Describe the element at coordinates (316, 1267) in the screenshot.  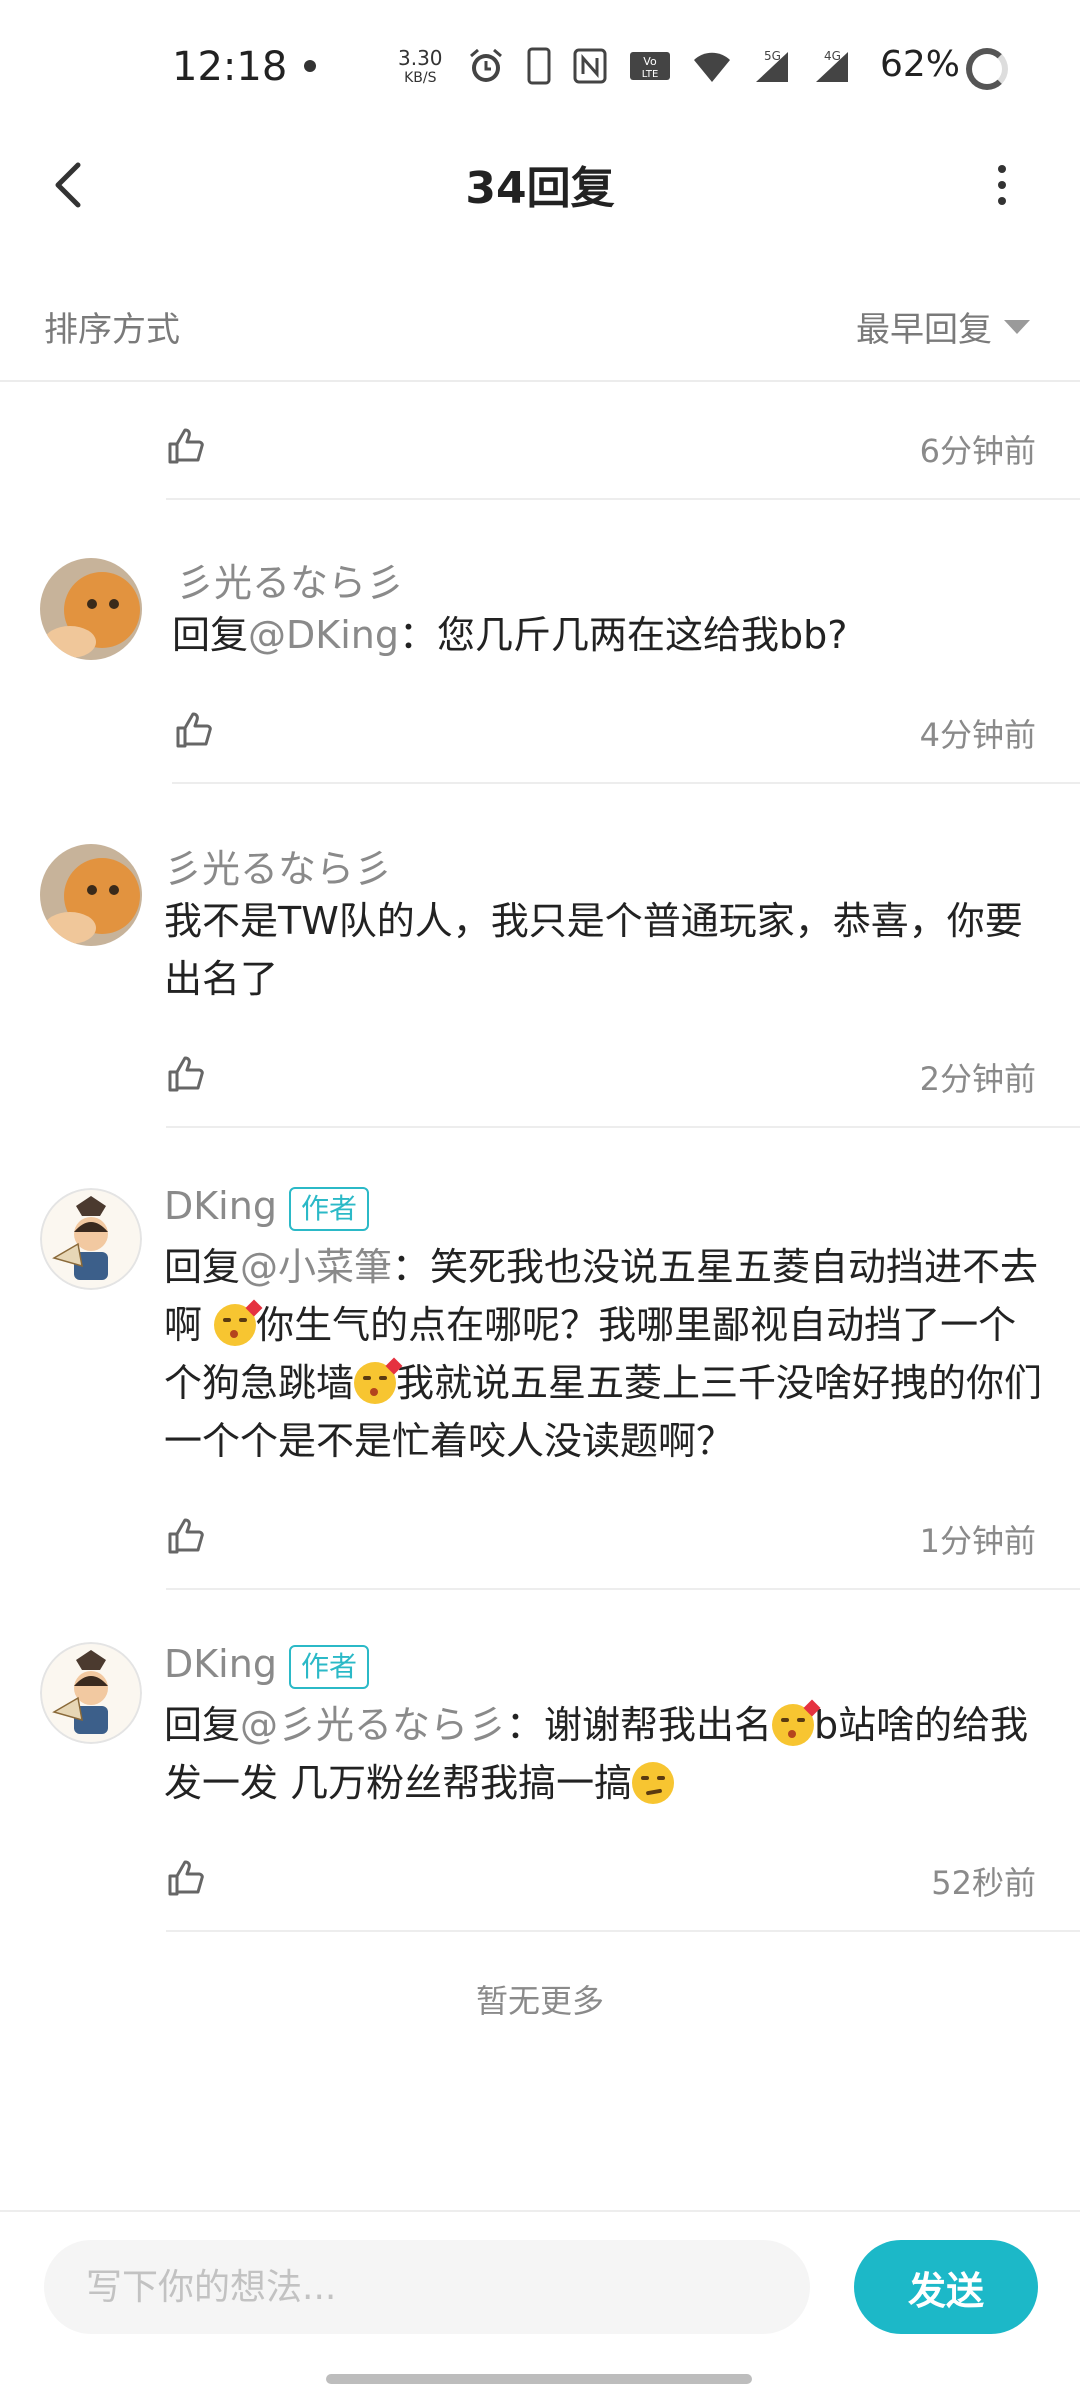
I see `mention-link: @小菜筆` at that location.